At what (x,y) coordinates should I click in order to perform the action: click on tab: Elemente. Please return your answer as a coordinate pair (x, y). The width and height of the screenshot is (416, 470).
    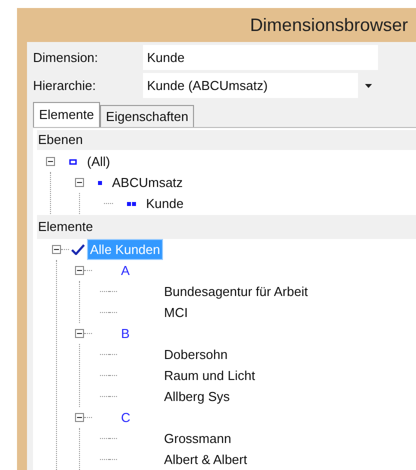
    Looking at the image, I should click on (66, 114).